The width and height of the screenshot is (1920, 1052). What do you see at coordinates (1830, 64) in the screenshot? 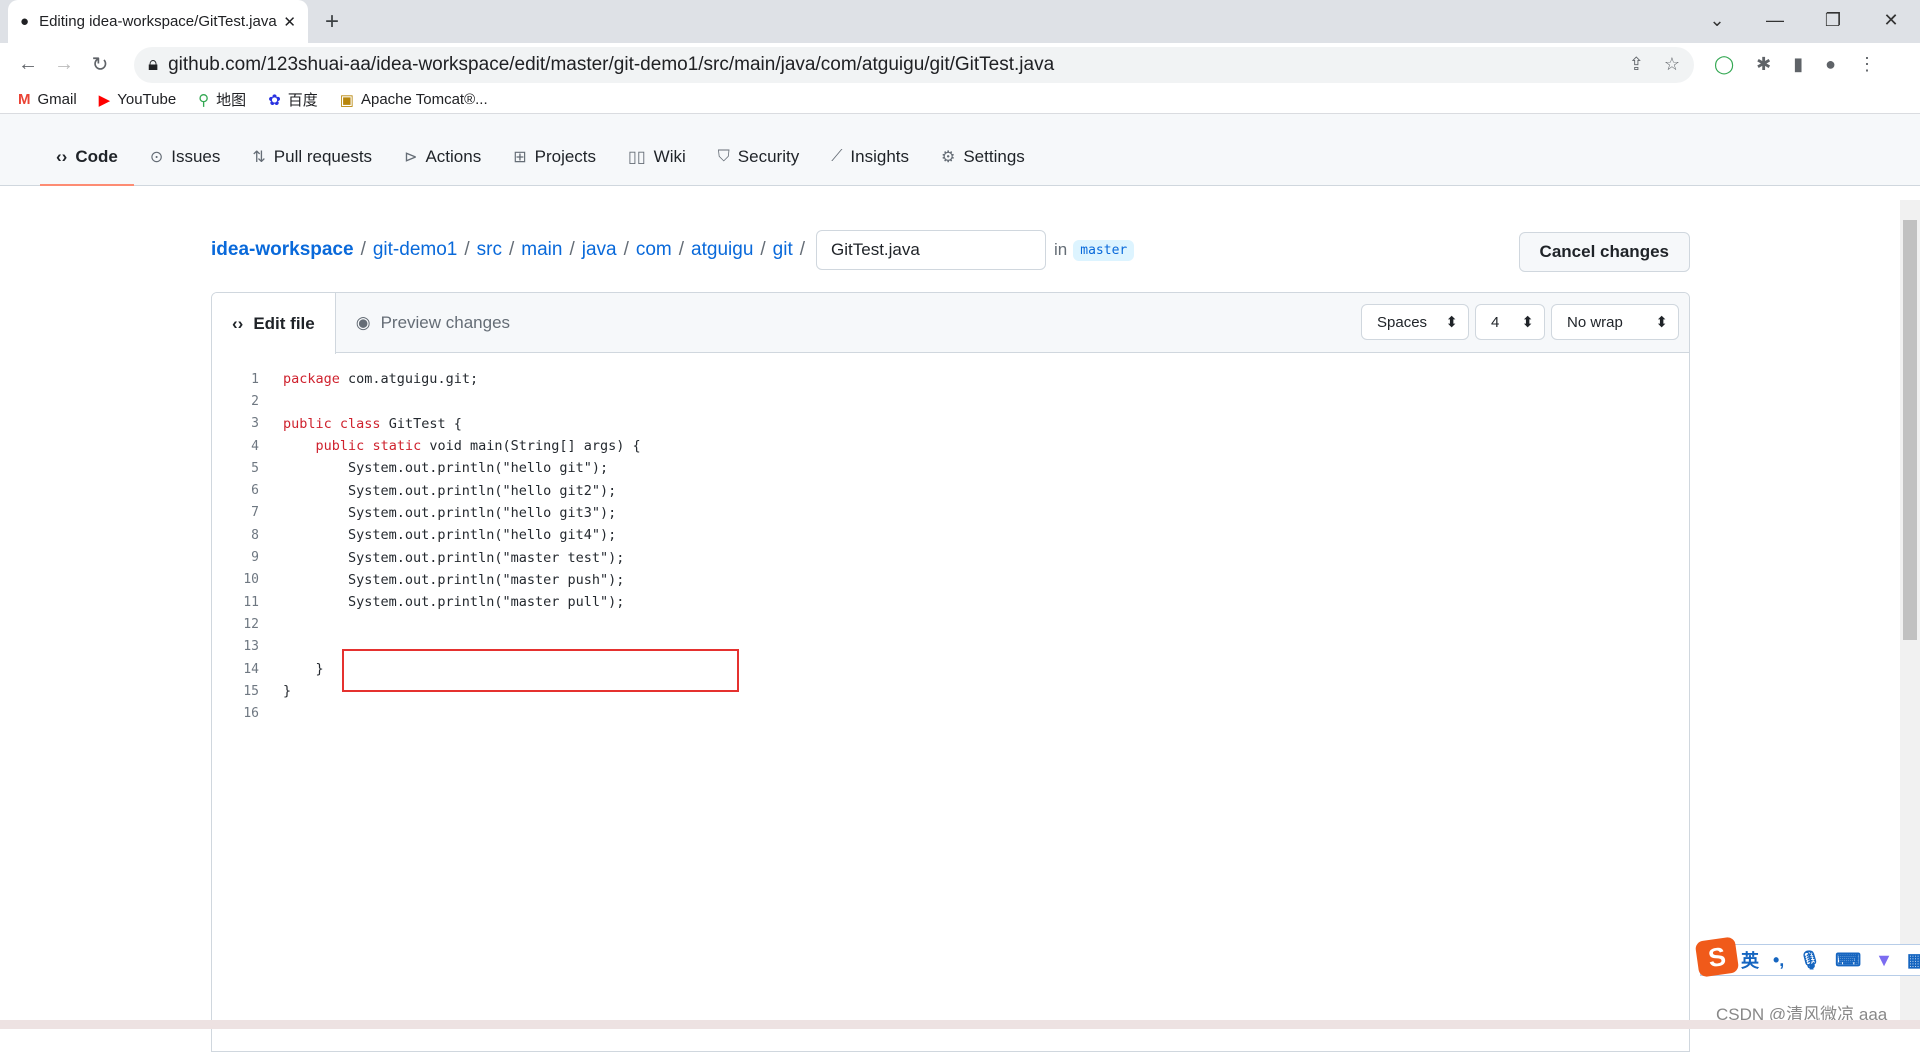
I see `avatar: ●` at bounding box center [1830, 64].